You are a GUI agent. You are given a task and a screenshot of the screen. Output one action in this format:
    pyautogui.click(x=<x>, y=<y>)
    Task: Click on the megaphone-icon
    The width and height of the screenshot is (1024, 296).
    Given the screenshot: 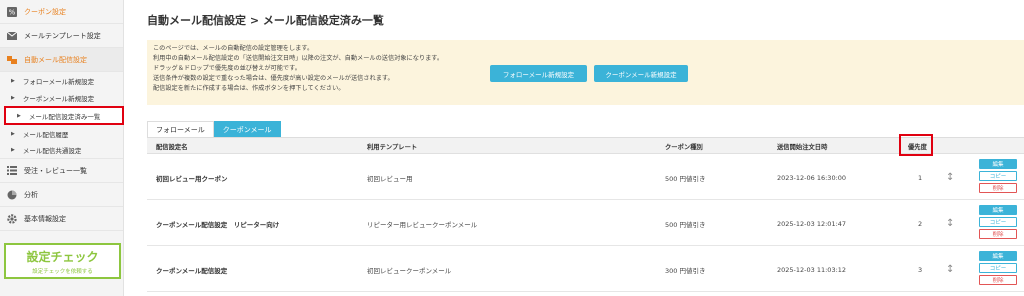 What is the action you would take?
    pyautogui.click(x=12, y=60)
    